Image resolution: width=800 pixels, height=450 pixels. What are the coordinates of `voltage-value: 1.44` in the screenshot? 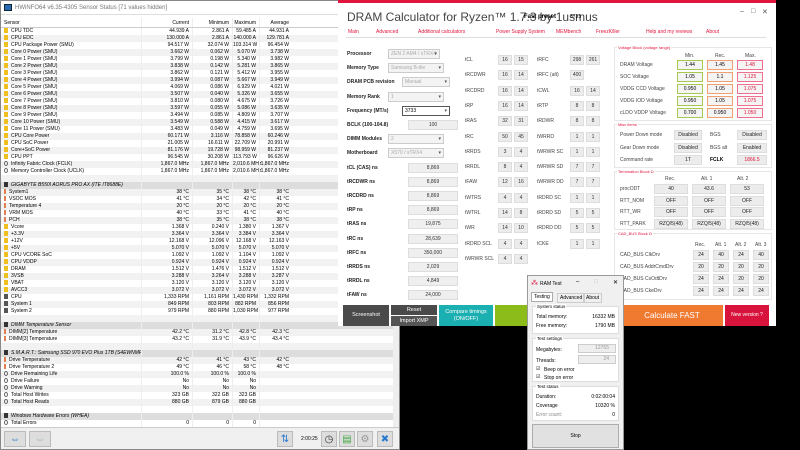 It's located at (690, 65).